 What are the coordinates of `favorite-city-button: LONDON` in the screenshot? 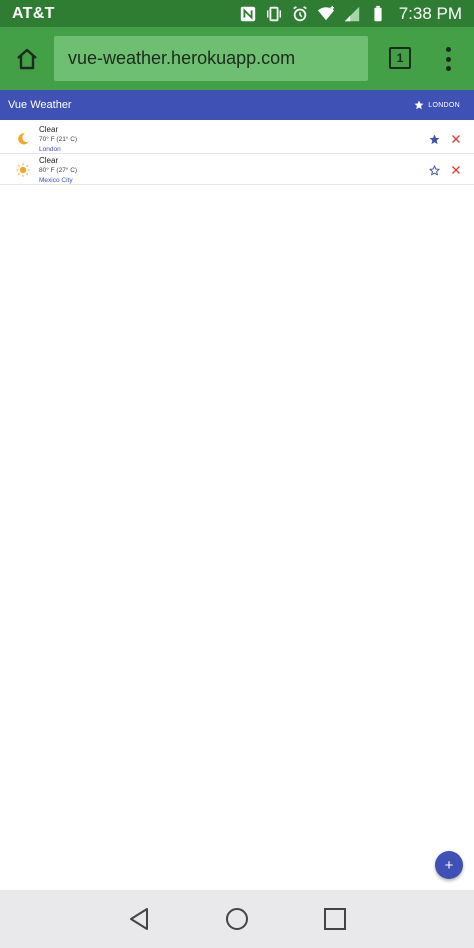 It's located at (440, 105).